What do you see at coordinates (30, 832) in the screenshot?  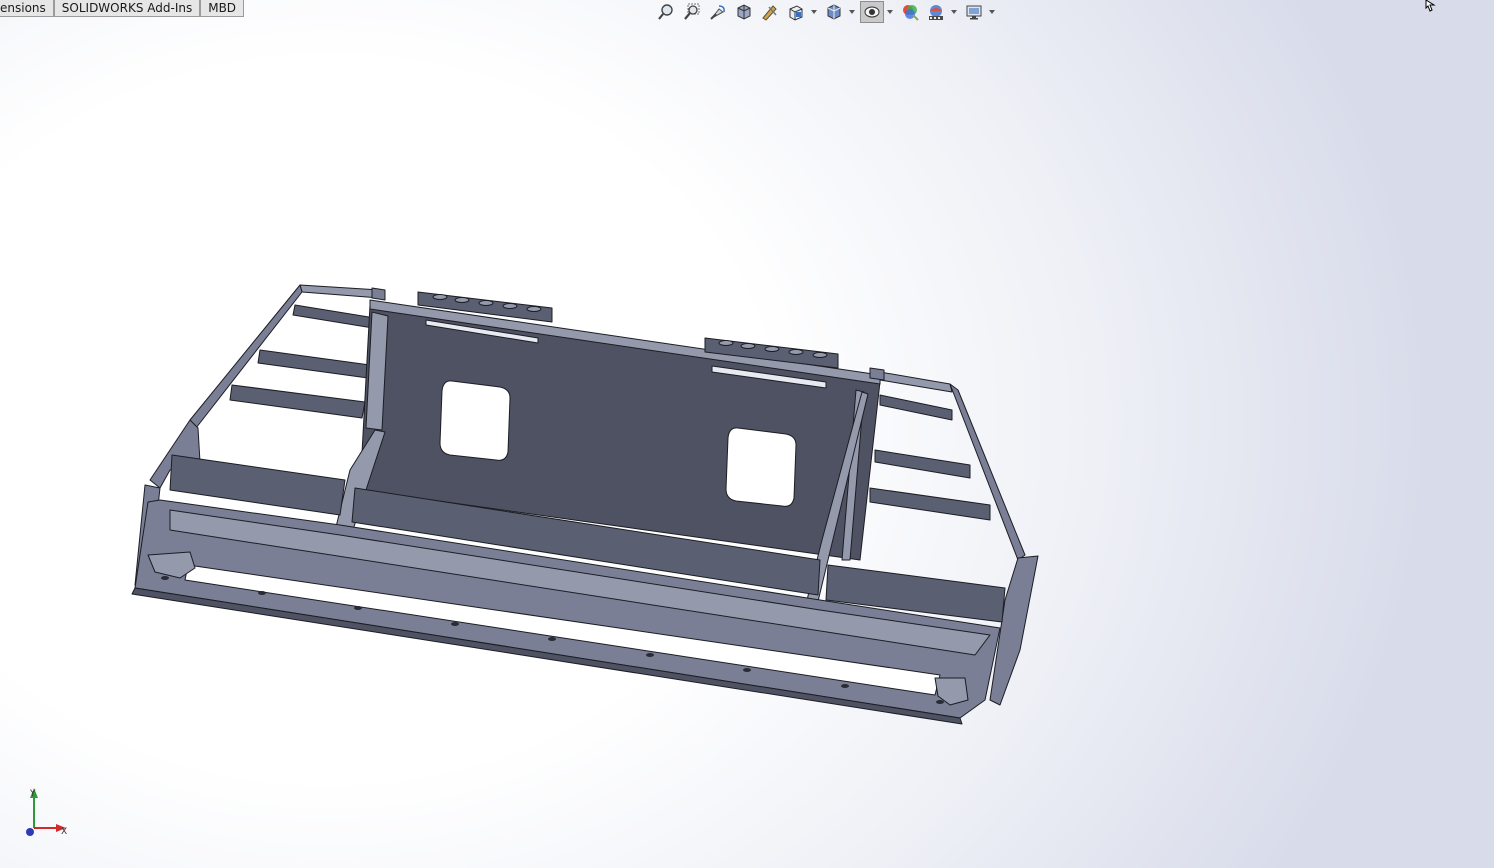 I see `z-axis-marker` at bounding box center [30, 832].